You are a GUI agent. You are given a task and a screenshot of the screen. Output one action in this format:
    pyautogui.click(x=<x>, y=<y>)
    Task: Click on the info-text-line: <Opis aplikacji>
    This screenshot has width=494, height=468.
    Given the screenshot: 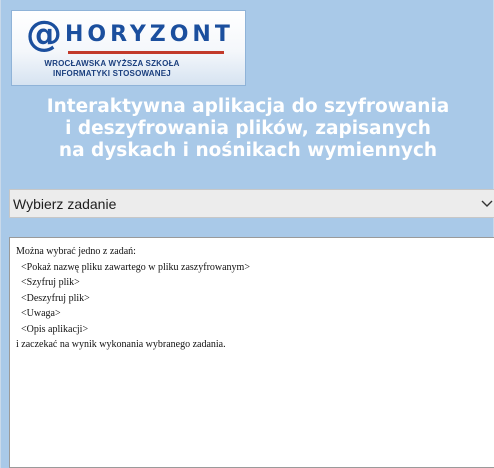 What is the action you would take?
    pyautogui.click(x=52, y=329)
    